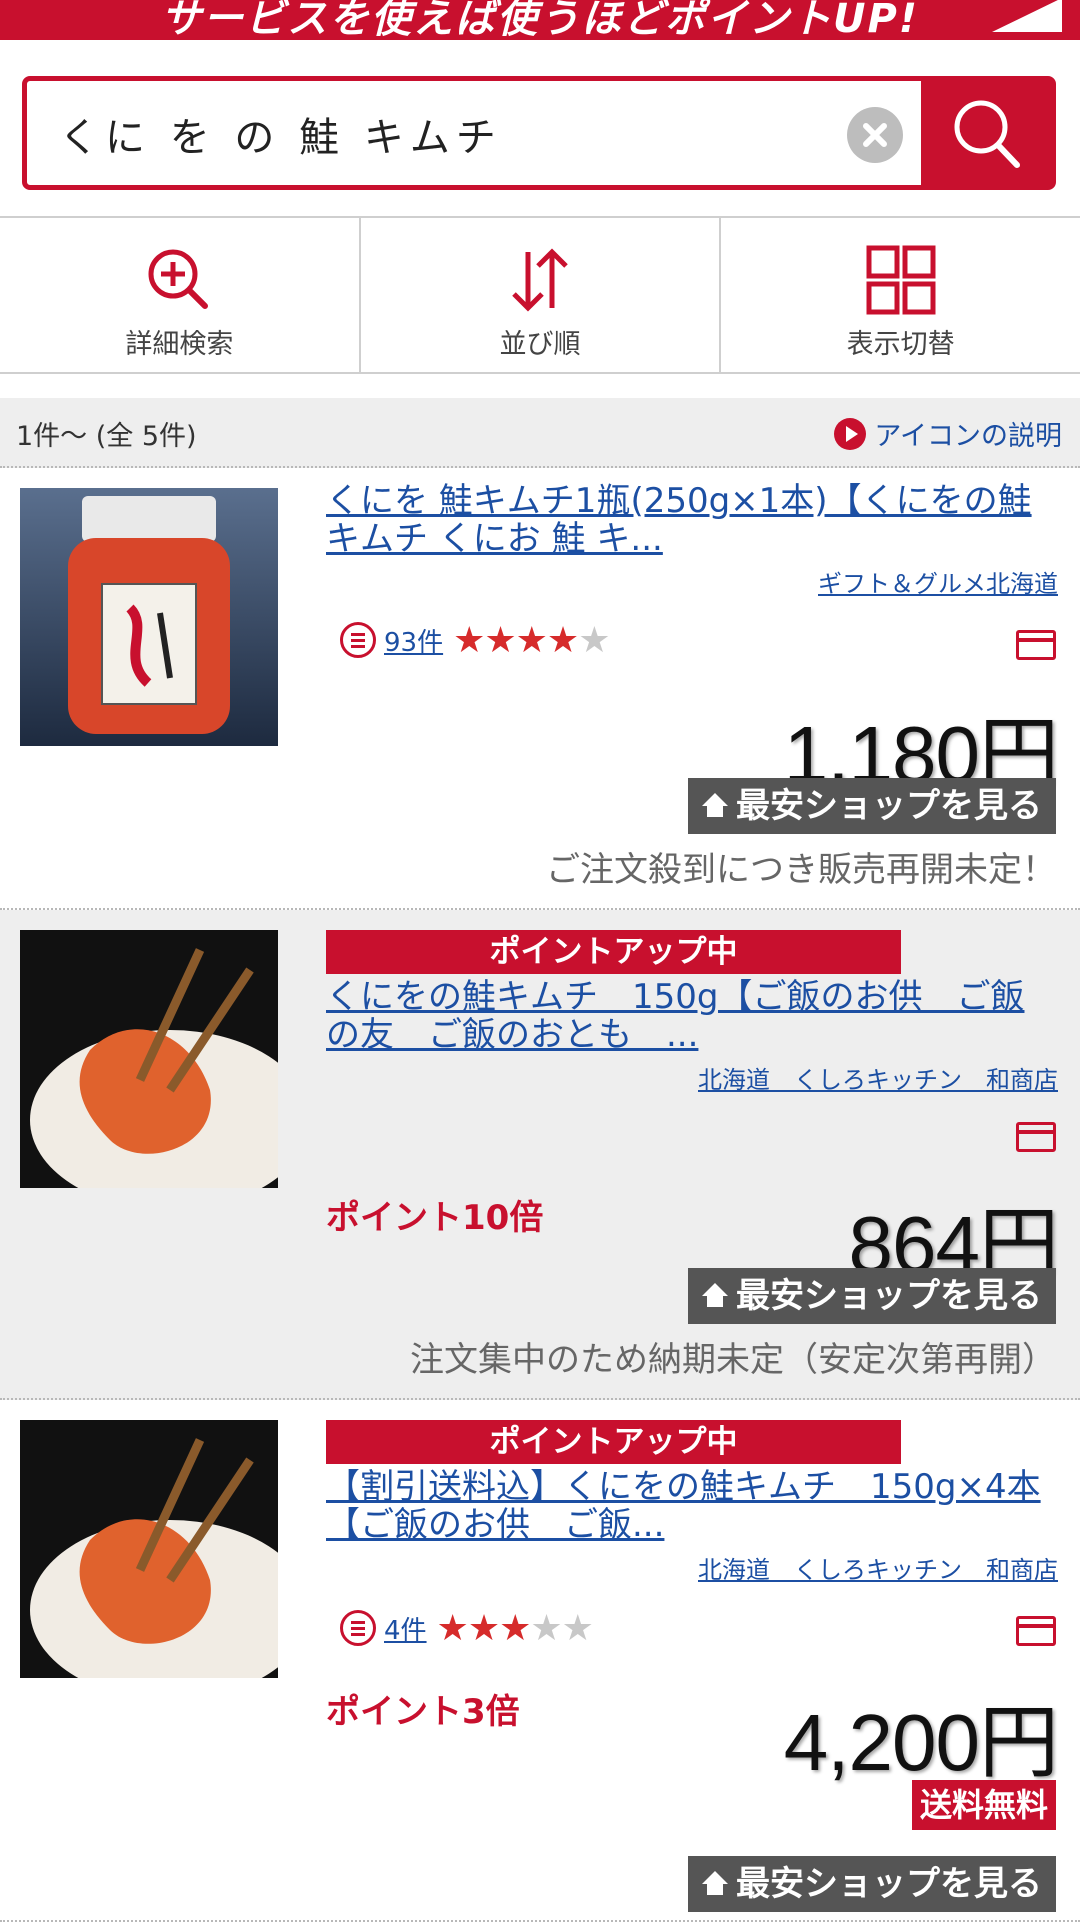  I want to click on clear-search-button, so click(875, 135).